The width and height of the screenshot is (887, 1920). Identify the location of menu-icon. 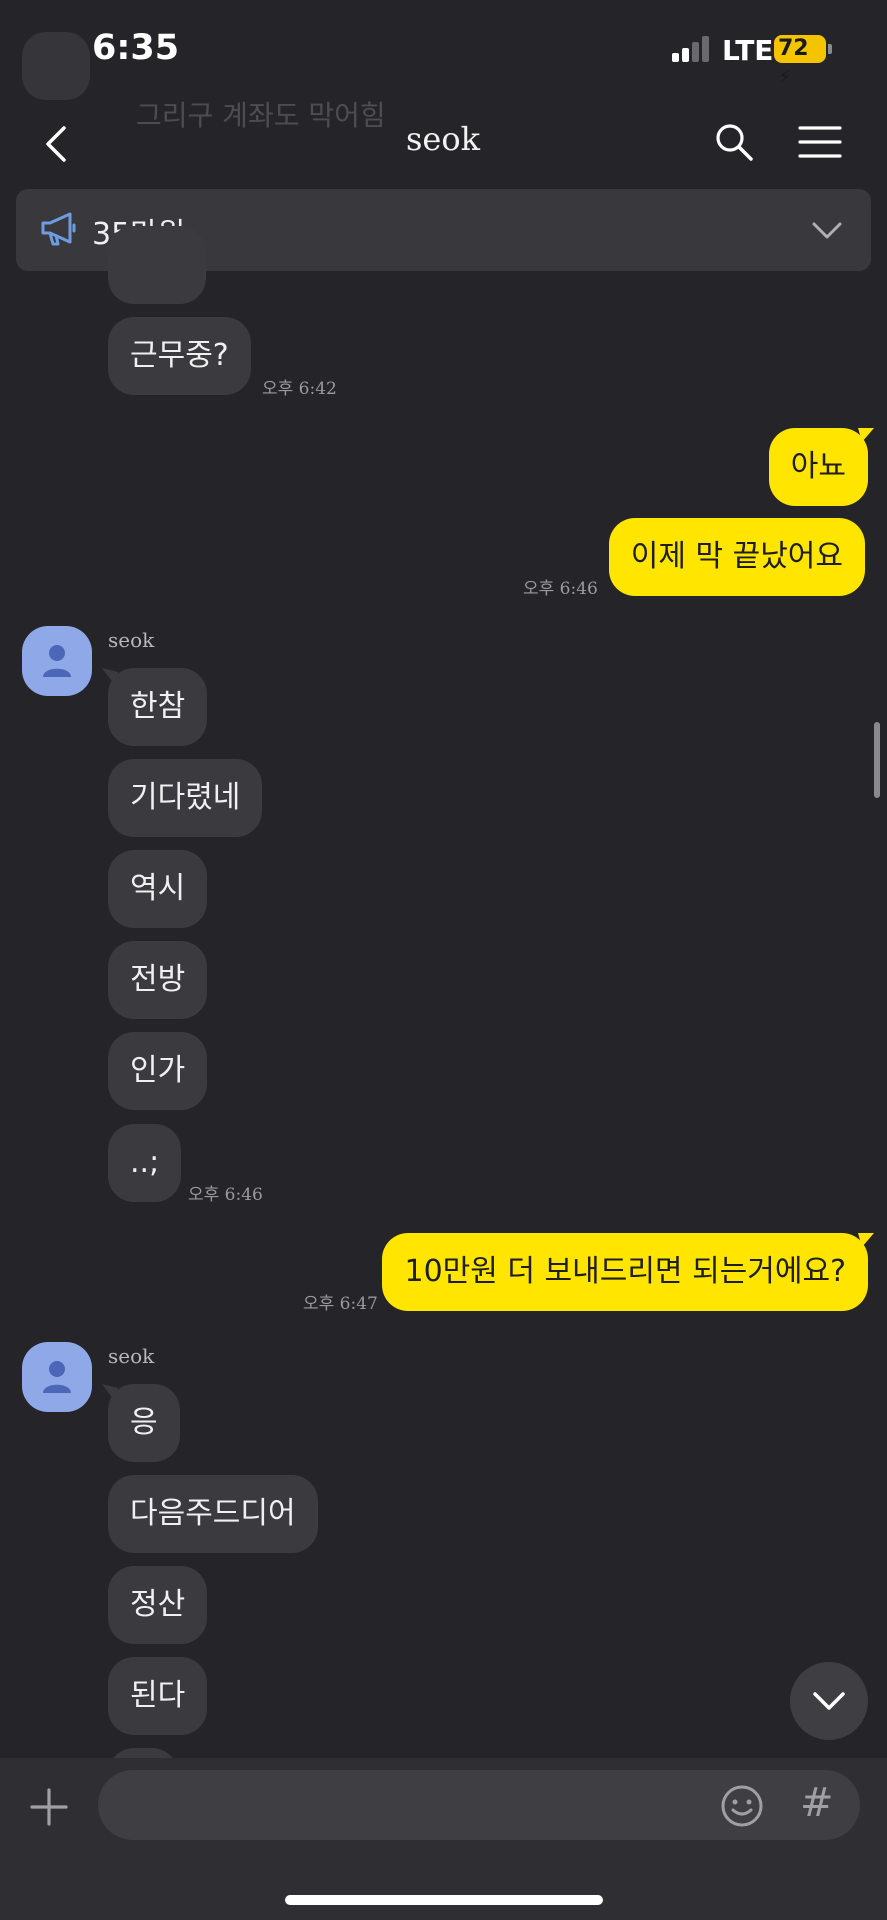
(820, 142).